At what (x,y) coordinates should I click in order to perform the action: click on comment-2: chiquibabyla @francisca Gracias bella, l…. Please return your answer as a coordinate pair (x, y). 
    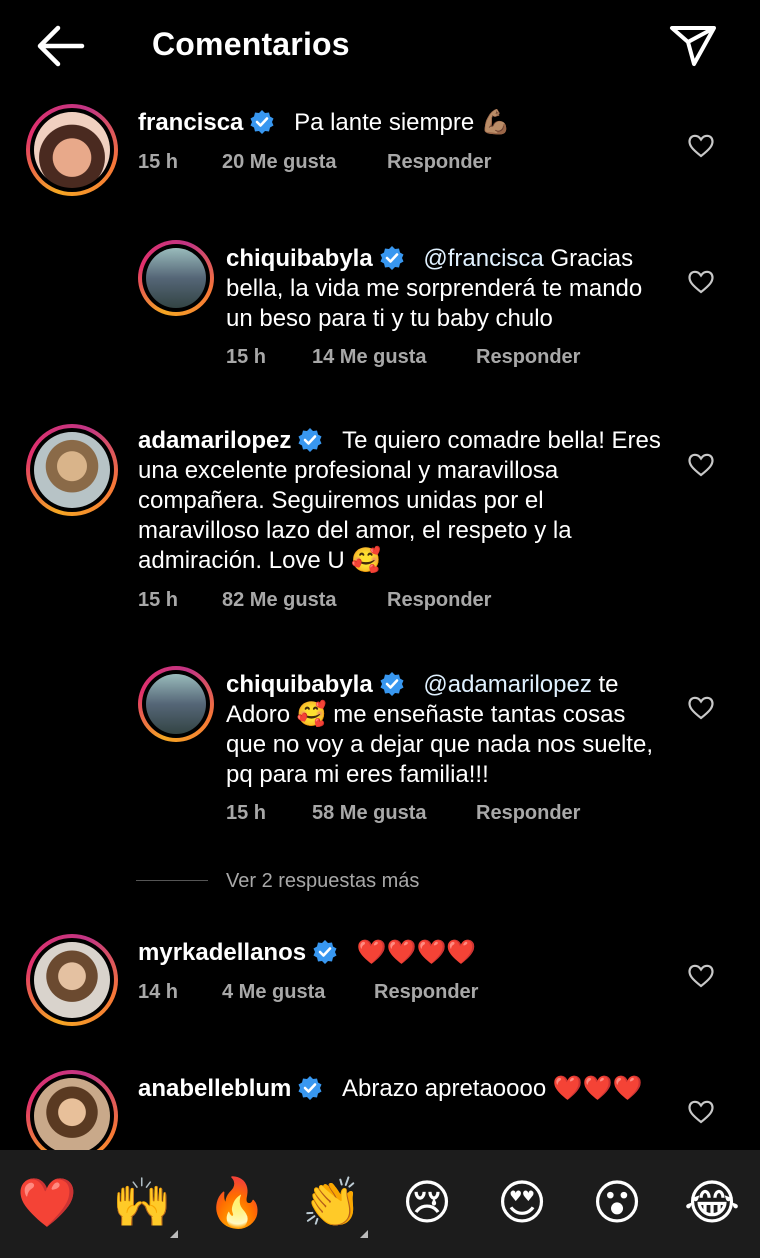
    Looking at the image, I should click on (446, 289).